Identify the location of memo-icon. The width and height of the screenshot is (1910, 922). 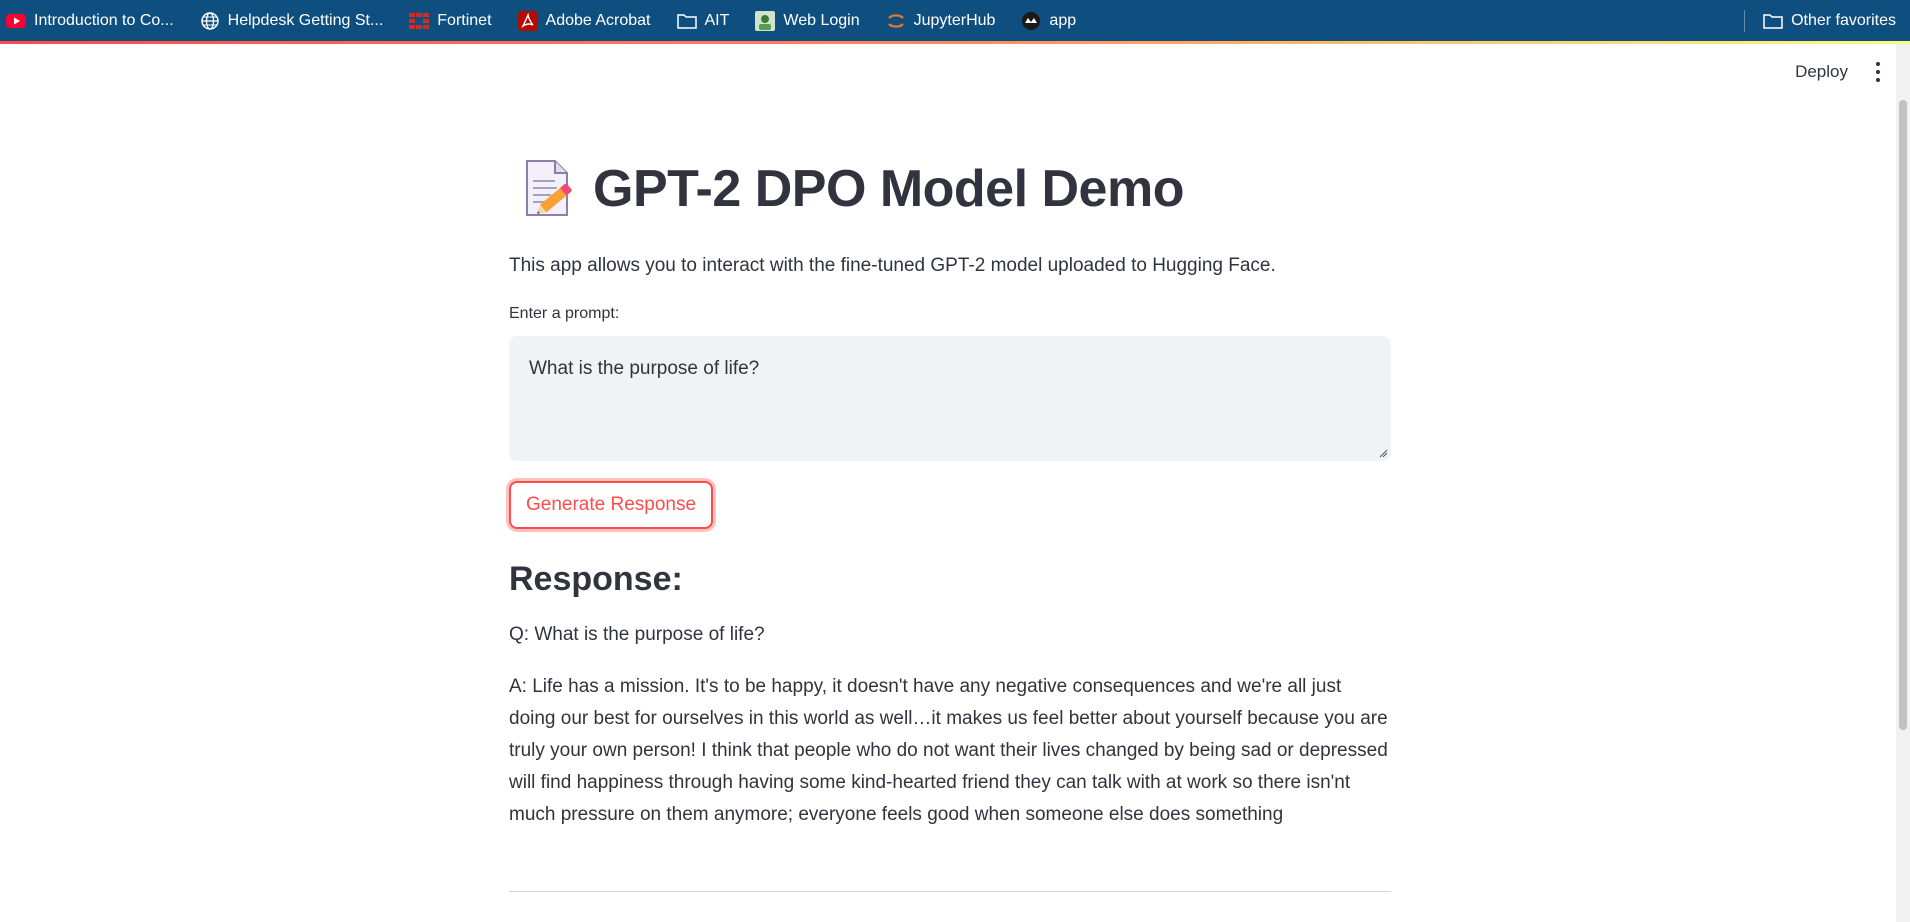
(549, 189).